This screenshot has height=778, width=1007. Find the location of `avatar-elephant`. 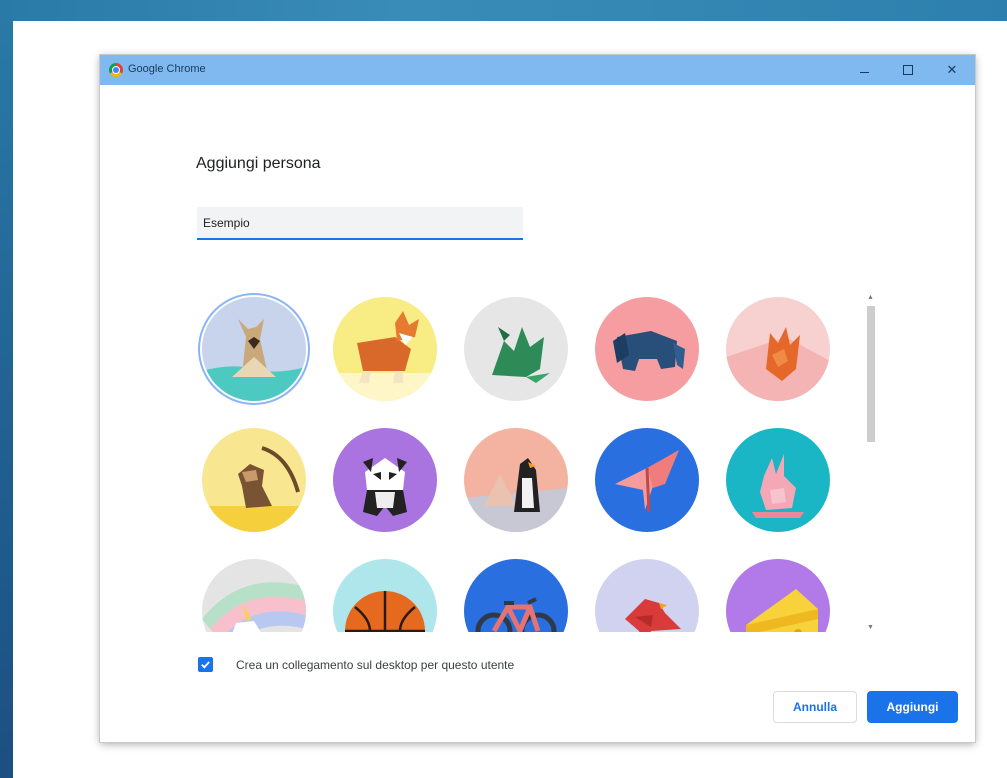

avatar-elephant is located at coordinates (647, 349).